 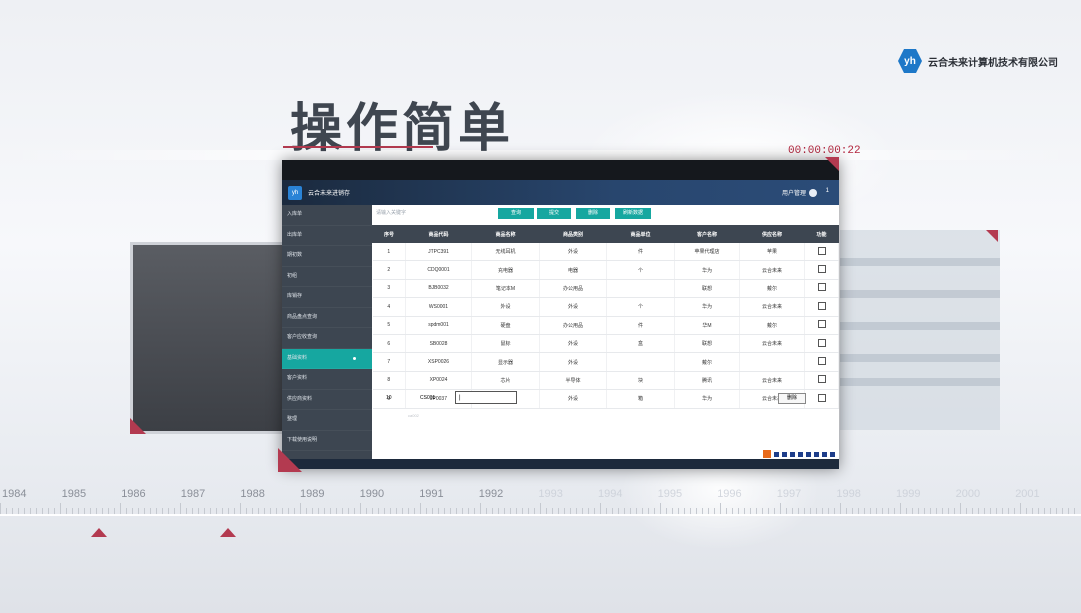 I want to click on sidebar-item: 期初数, so click(x=327, y=256).